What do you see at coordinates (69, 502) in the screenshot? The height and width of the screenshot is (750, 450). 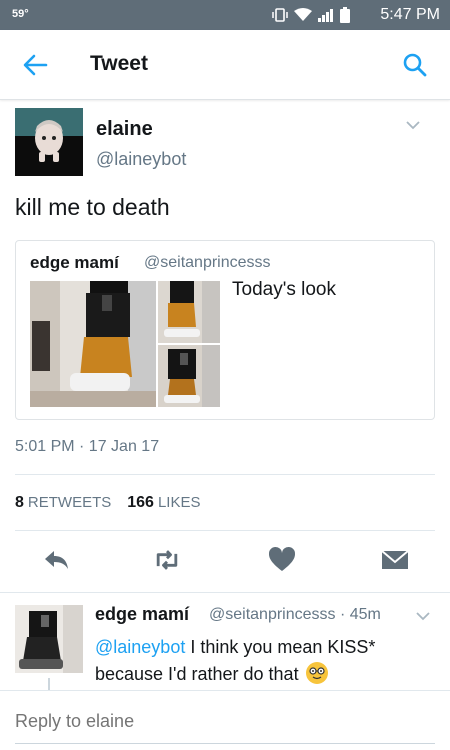 I see `retweets-label: RETWEETS` at bounding box center [69, 502].